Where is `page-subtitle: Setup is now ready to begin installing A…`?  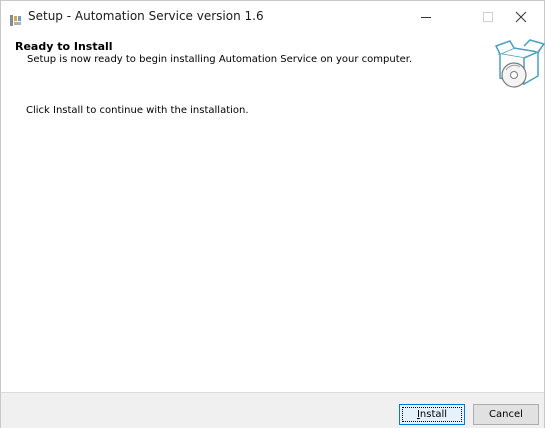 page-subtitle: Setup is now ready to begin installing A… is located at coordinates (220, 59).